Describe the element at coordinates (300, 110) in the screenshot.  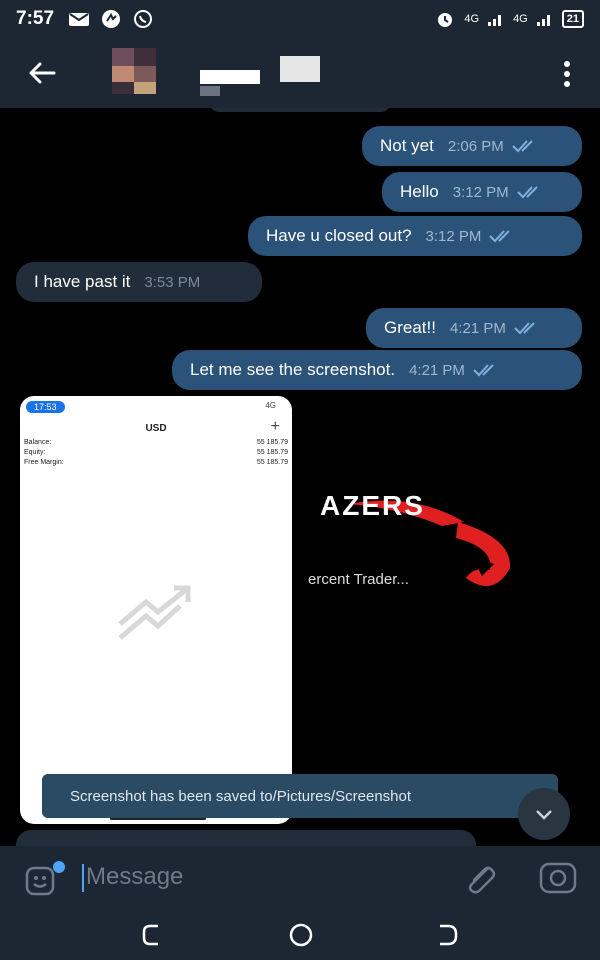
I see `previous-message-partial` at that location.